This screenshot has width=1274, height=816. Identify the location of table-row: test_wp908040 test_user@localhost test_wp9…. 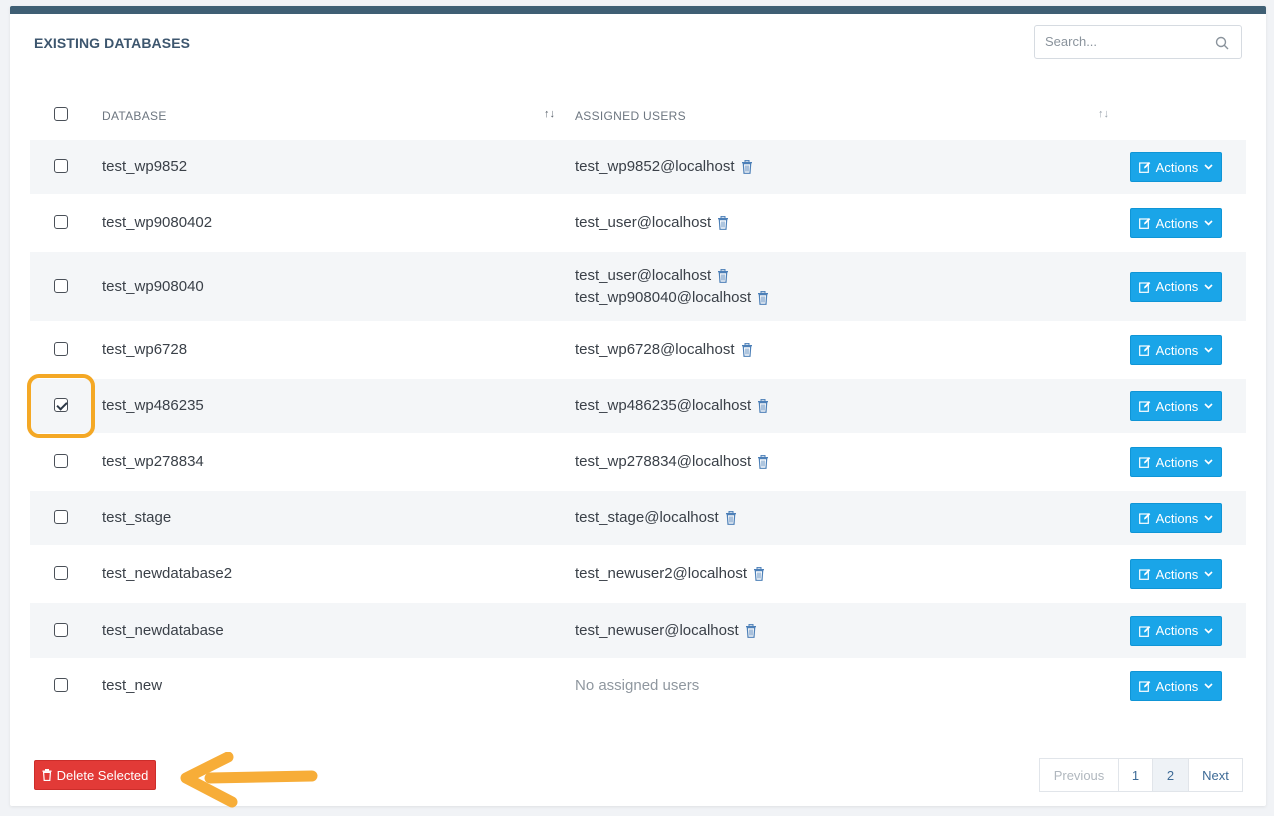
(638, 286).